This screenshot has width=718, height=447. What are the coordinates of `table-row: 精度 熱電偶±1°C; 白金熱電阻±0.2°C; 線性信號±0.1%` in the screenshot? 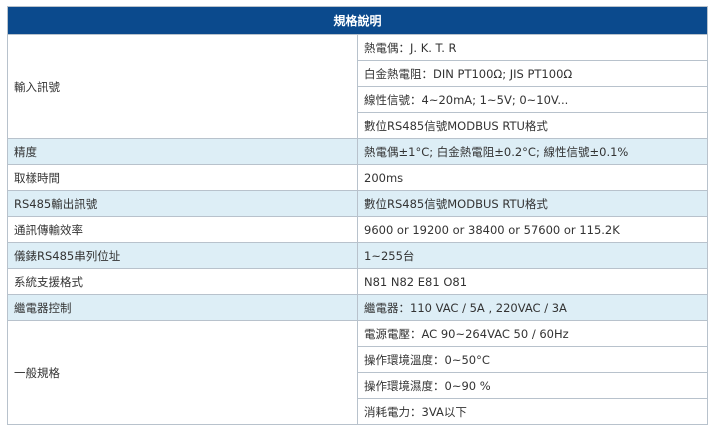 It's located at (357, 151).